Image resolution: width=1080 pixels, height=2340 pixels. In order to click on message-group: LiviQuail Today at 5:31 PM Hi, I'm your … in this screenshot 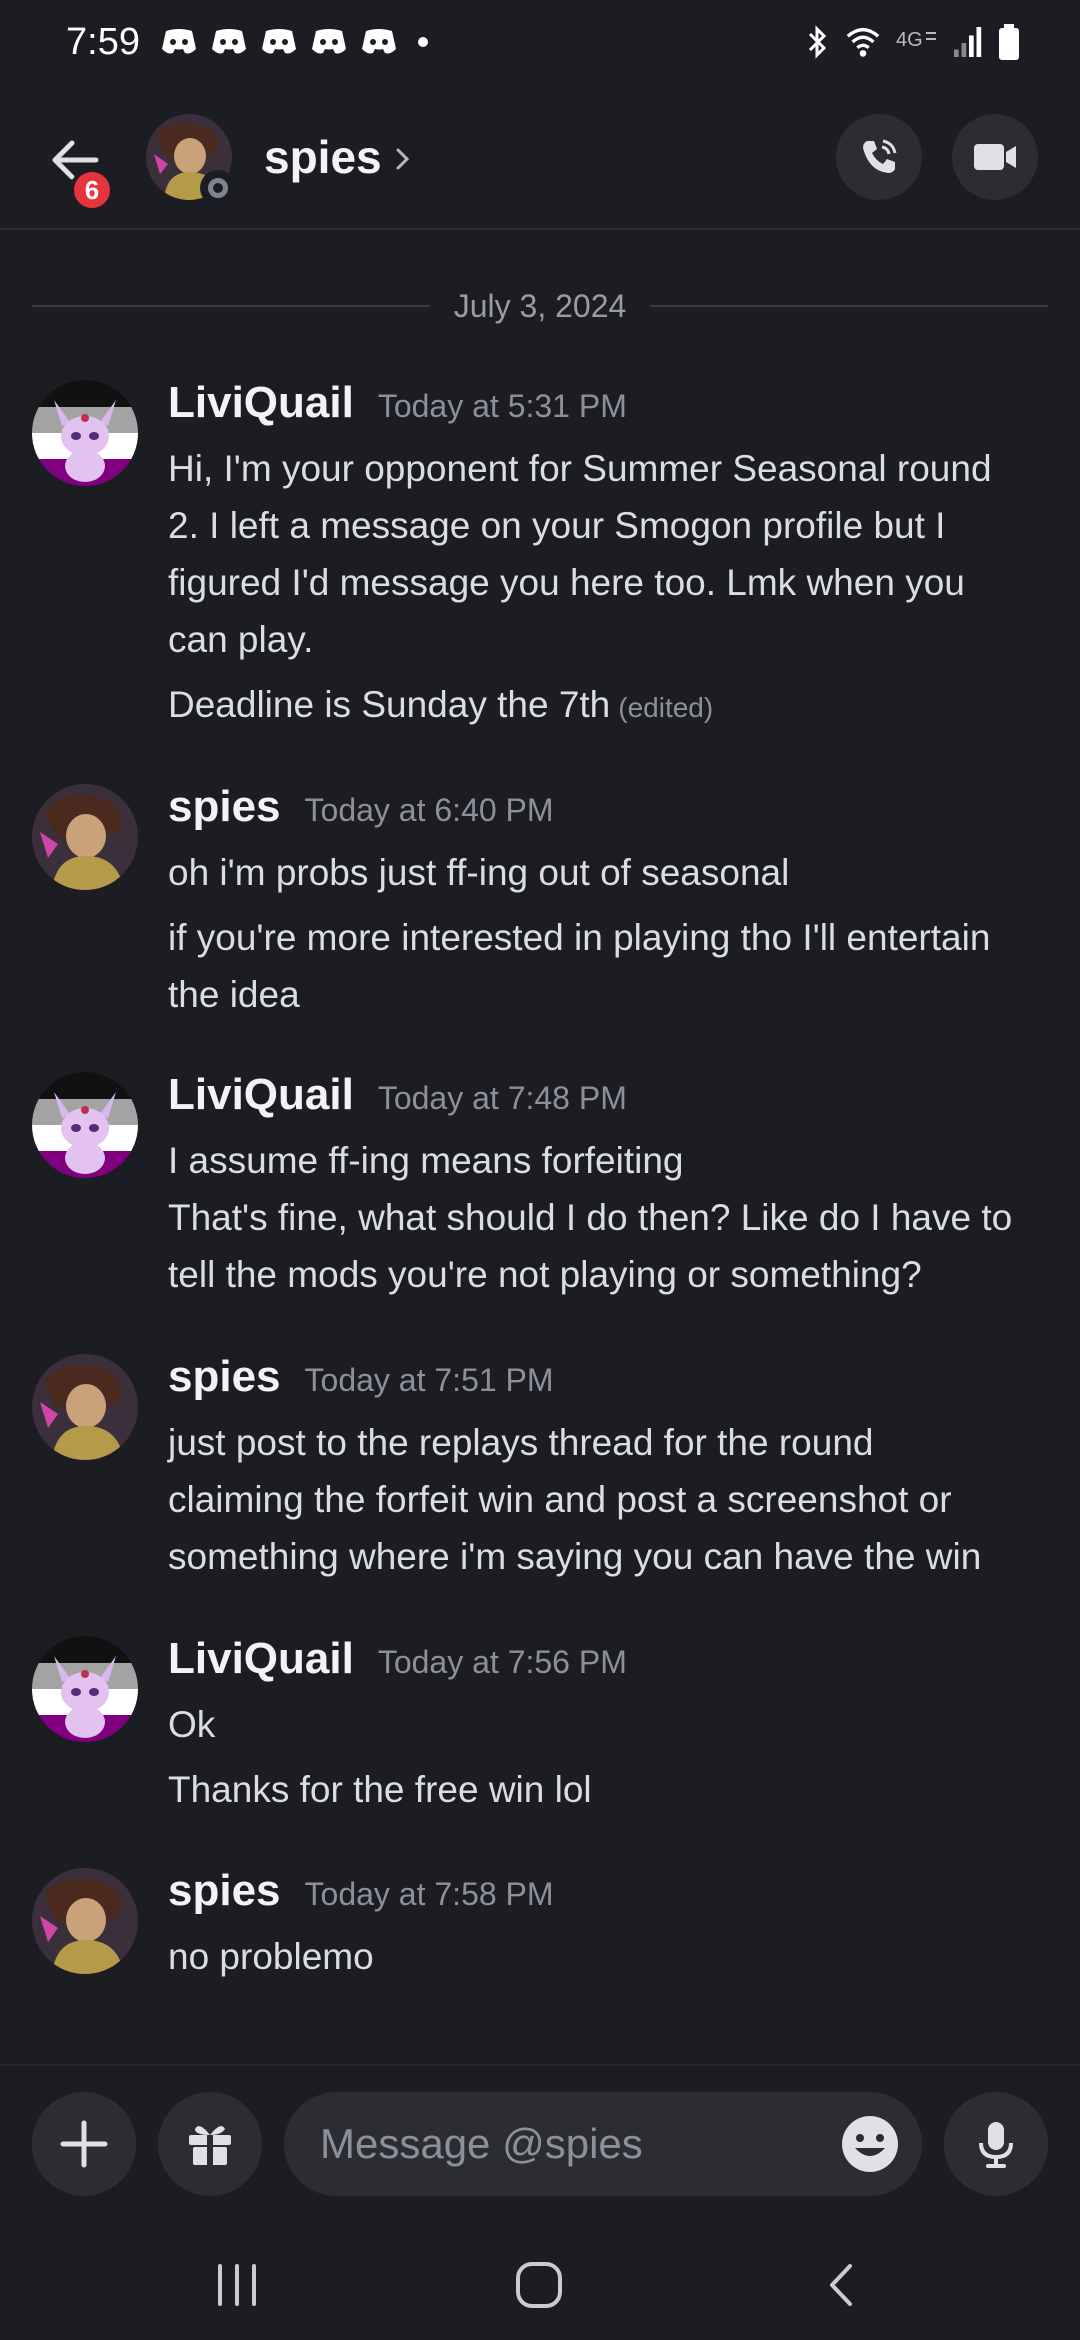, I will do `click(540, 553)`.